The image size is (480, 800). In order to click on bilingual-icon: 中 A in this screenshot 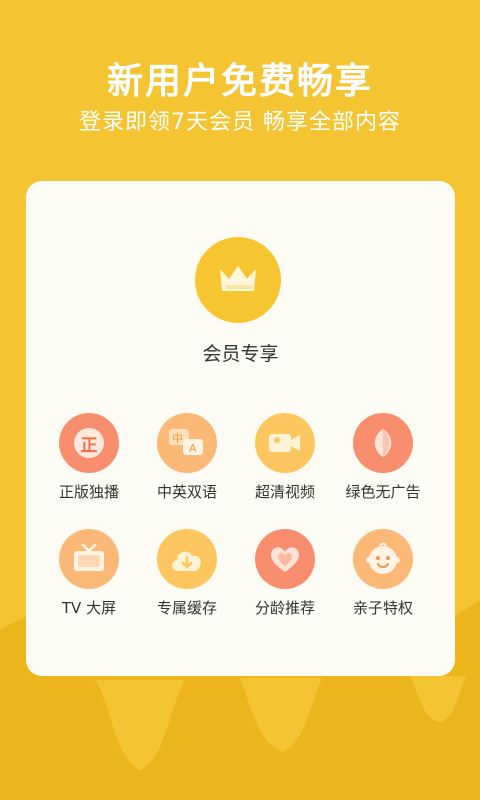, I will do `click(187, 443)`.